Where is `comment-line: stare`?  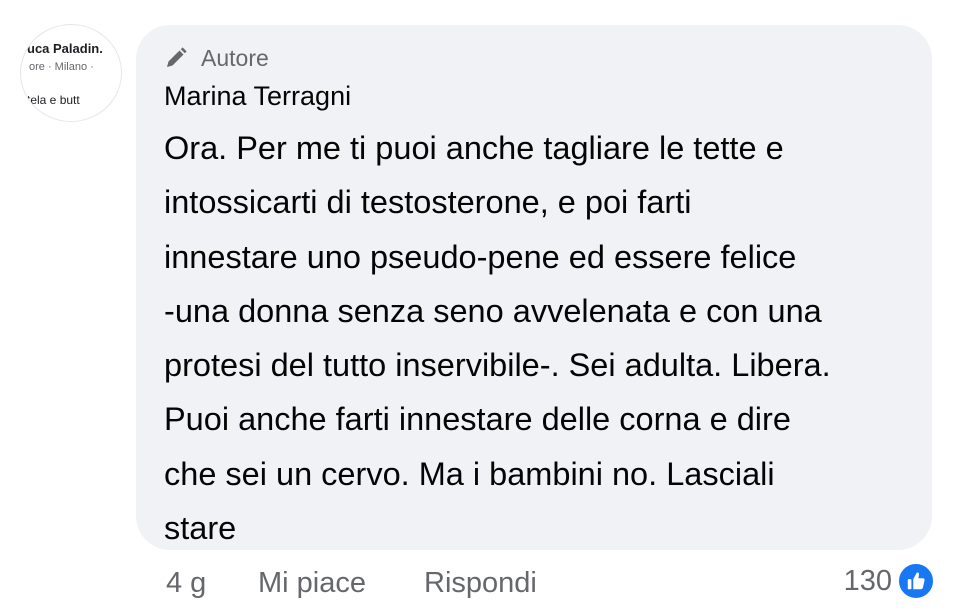
comment-line: stare is located at coordinates (200, 528).